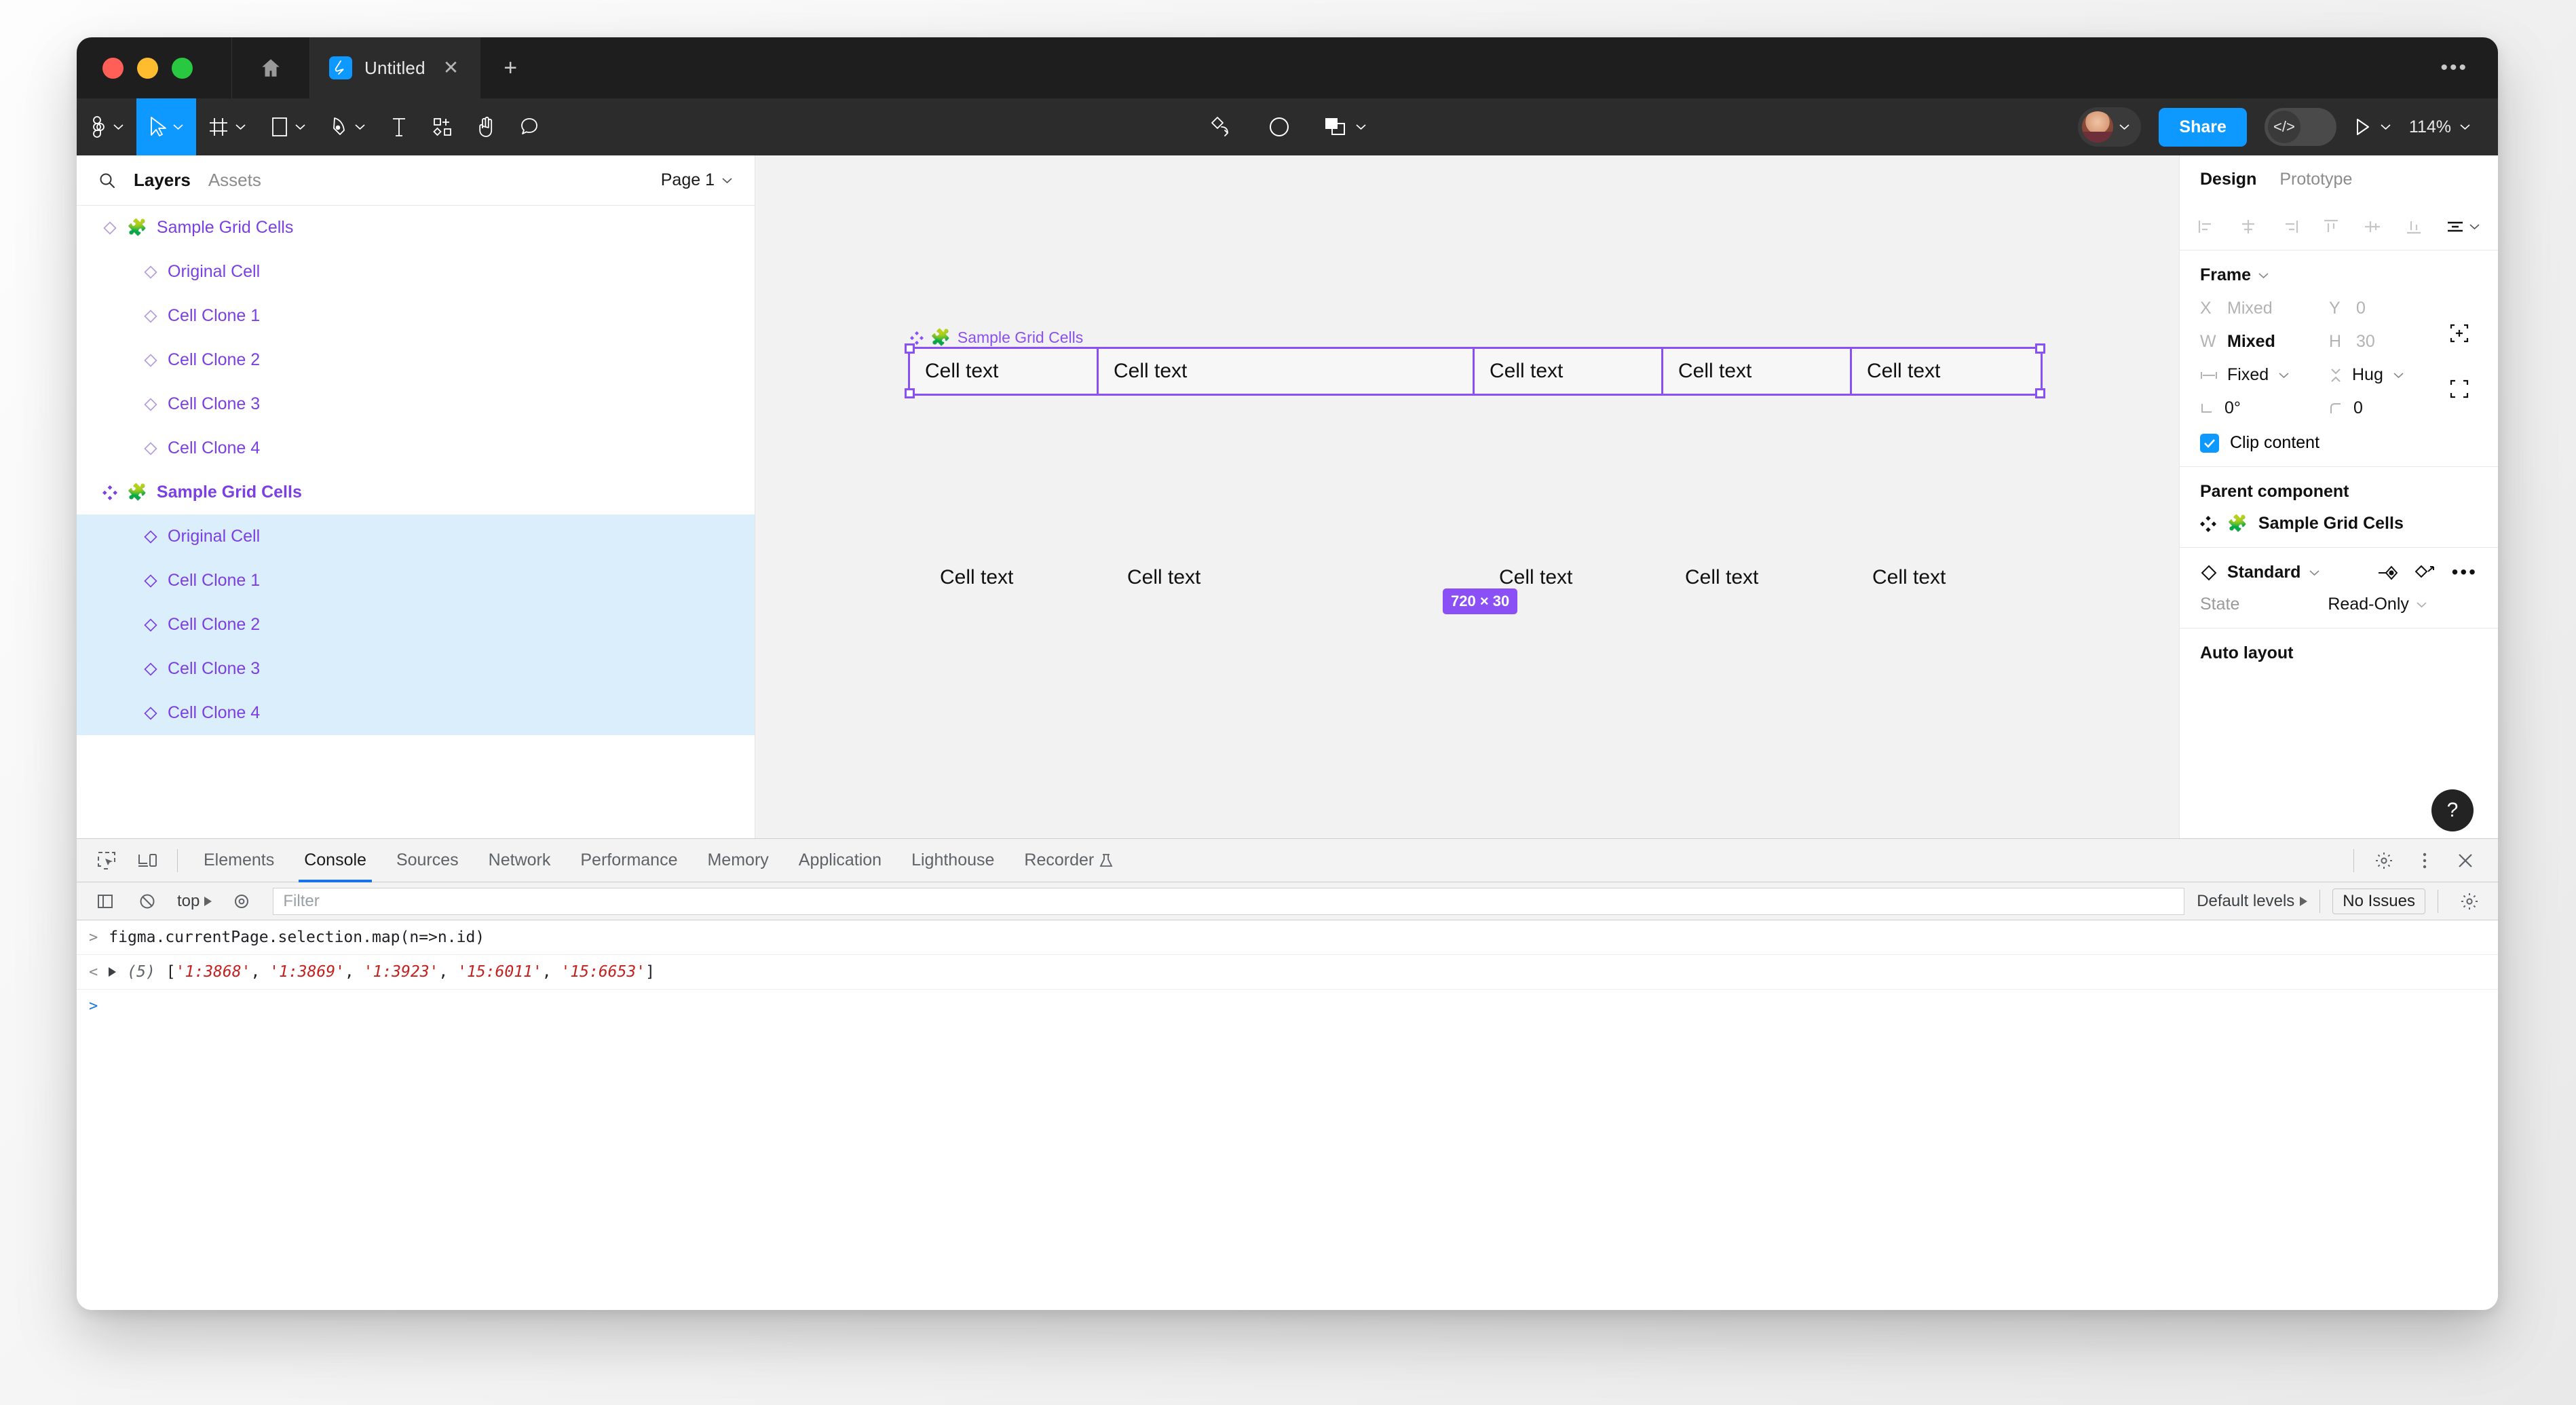 The height and width of the screenshot is (1405, 2576). What do you see at coordinates (2452, 810) in the screenshot?
I see `help-button: ?` at bounding box center [2452, 810].